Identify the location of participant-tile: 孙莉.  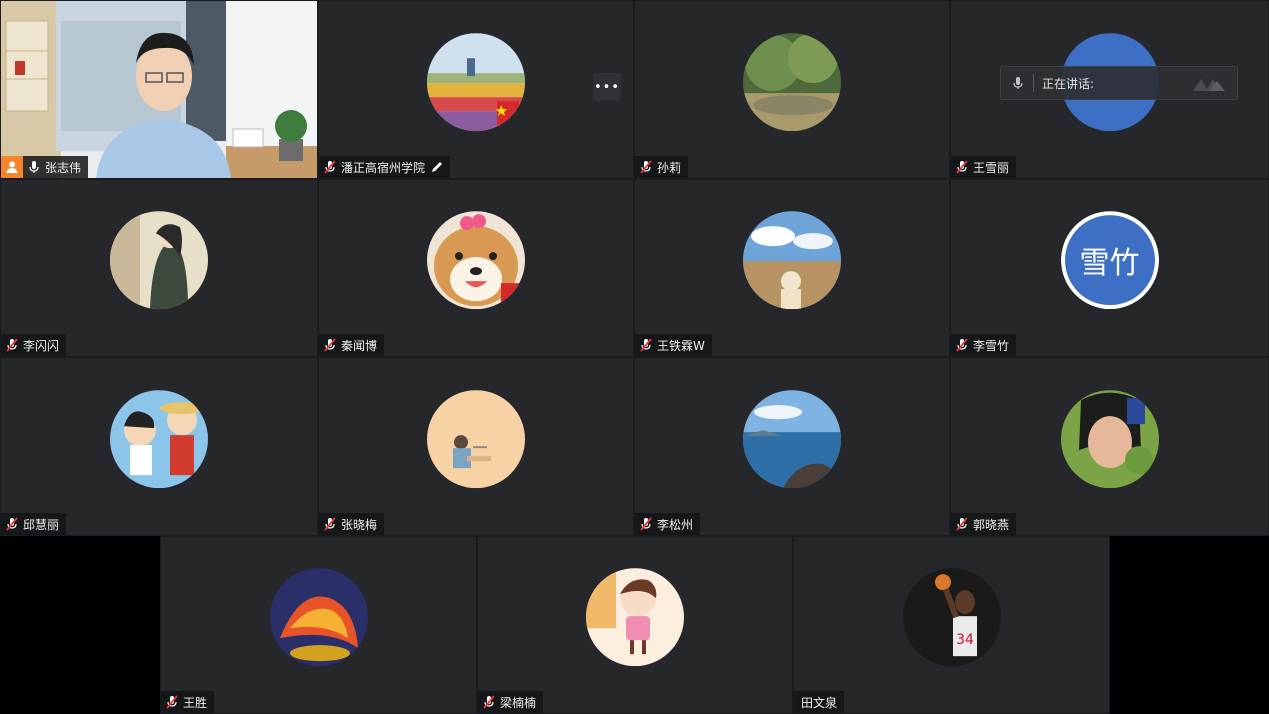
(792, 89).